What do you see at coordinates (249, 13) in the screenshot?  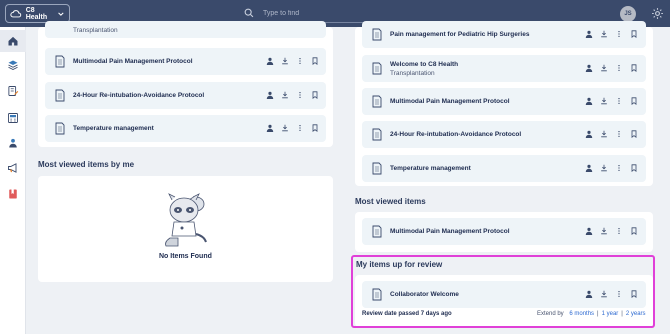 I see `search-icon` at bounding box center [249, 13].